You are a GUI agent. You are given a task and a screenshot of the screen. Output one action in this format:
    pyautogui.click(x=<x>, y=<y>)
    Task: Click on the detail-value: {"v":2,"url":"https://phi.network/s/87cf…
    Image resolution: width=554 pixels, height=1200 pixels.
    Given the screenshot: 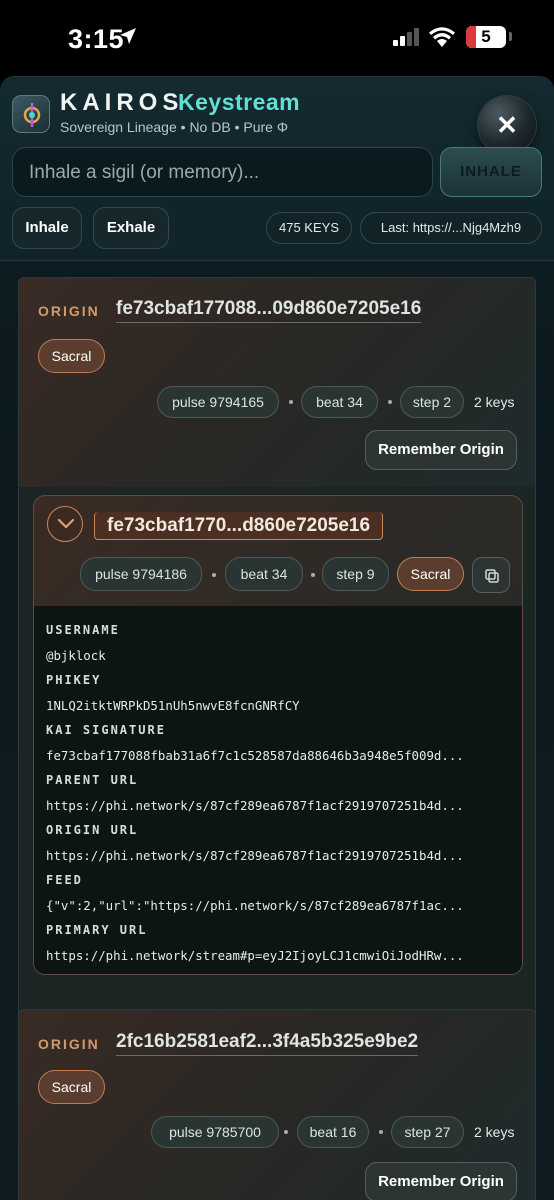 What is the action you would take?
    pyautogui.click(x=255, y=905)
    